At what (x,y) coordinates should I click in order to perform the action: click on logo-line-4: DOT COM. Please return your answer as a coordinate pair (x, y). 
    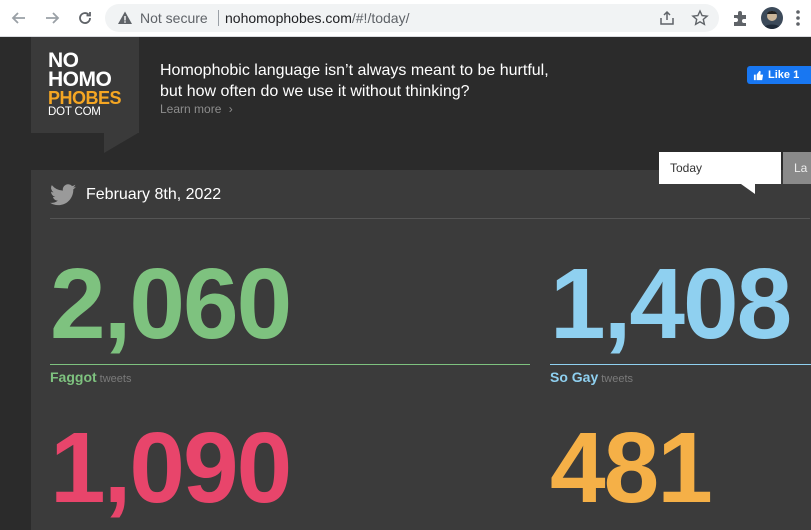
    Looking at the image, I should click on (74, 112).